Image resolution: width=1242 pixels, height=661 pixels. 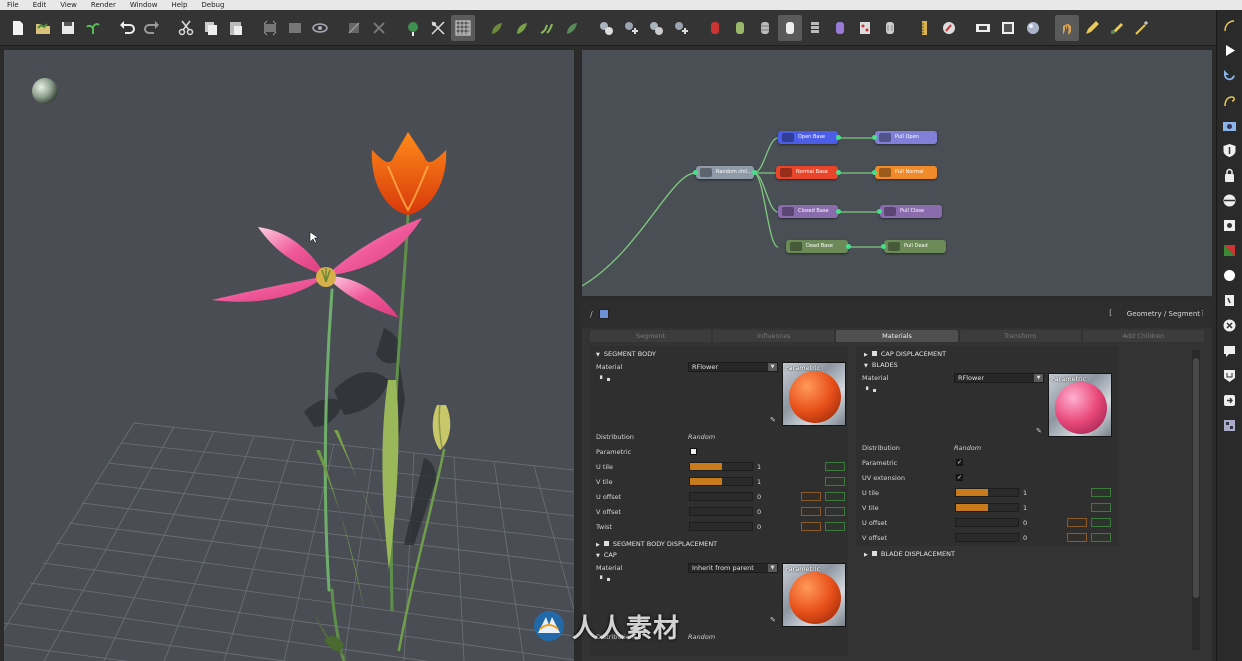 I want to click on blades-u-tile-key, so click(x=1101, y=492).